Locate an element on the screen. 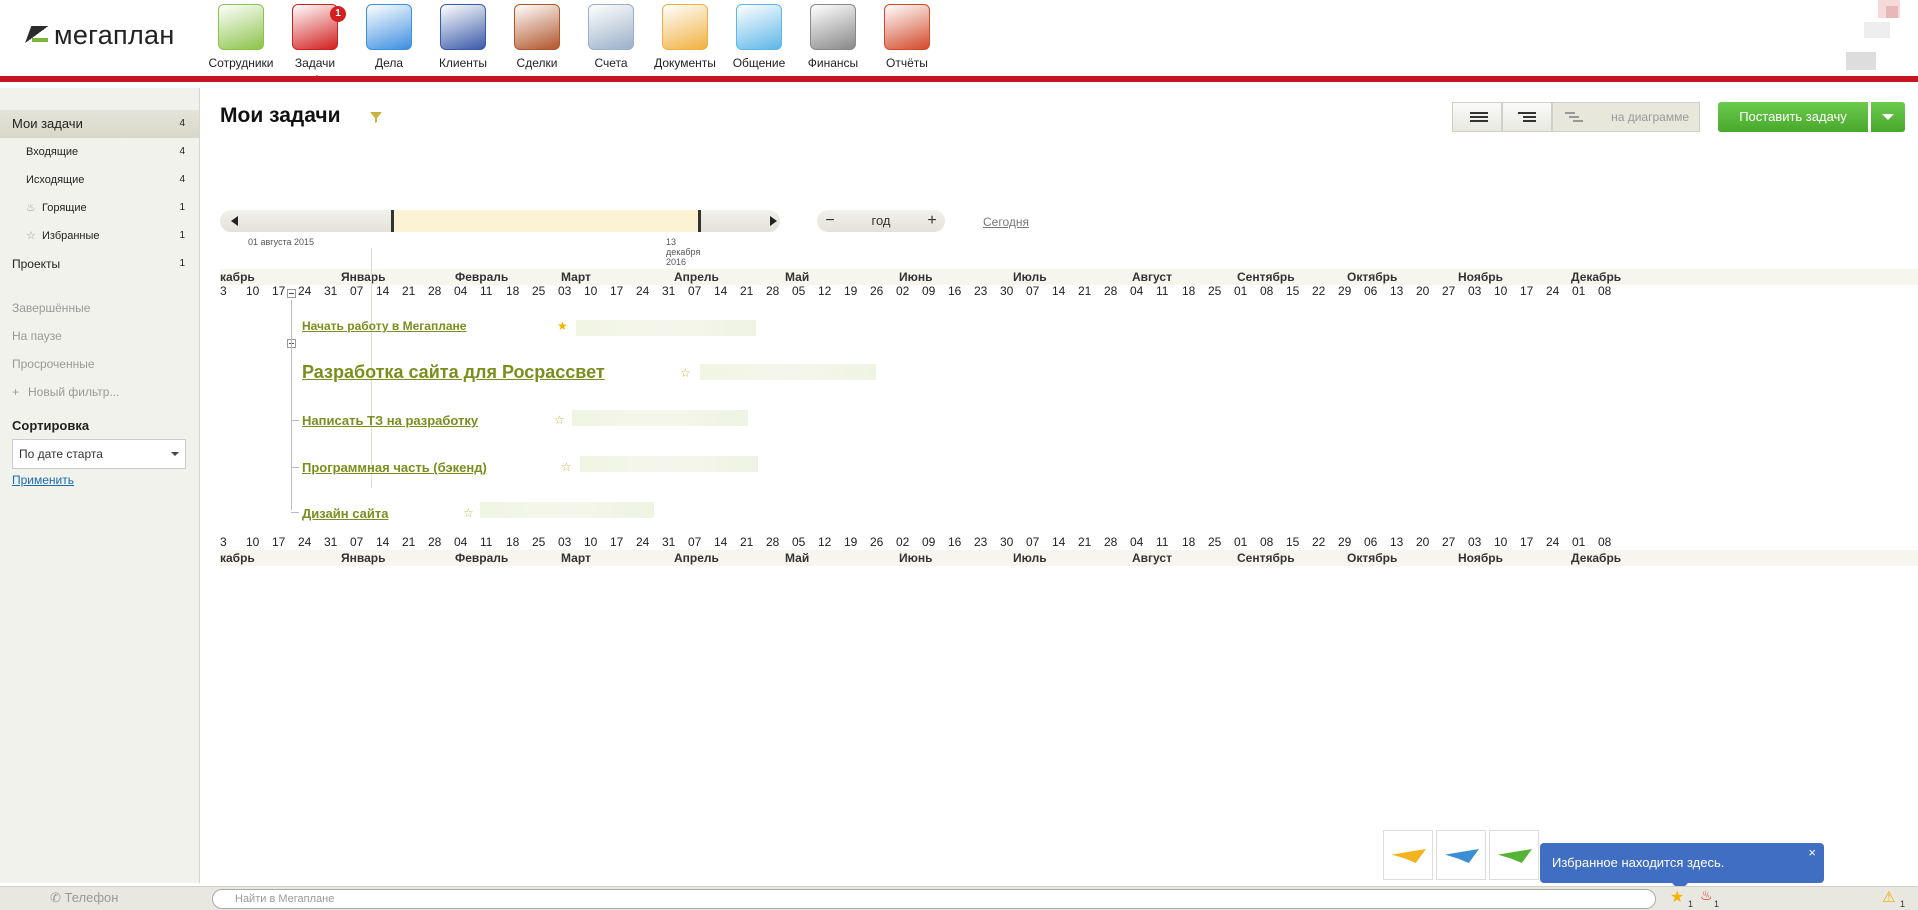 Image resolution: width=1918 pixels, height=910 pixels. nav-todos: Дела is located at coordinates (389, 38).